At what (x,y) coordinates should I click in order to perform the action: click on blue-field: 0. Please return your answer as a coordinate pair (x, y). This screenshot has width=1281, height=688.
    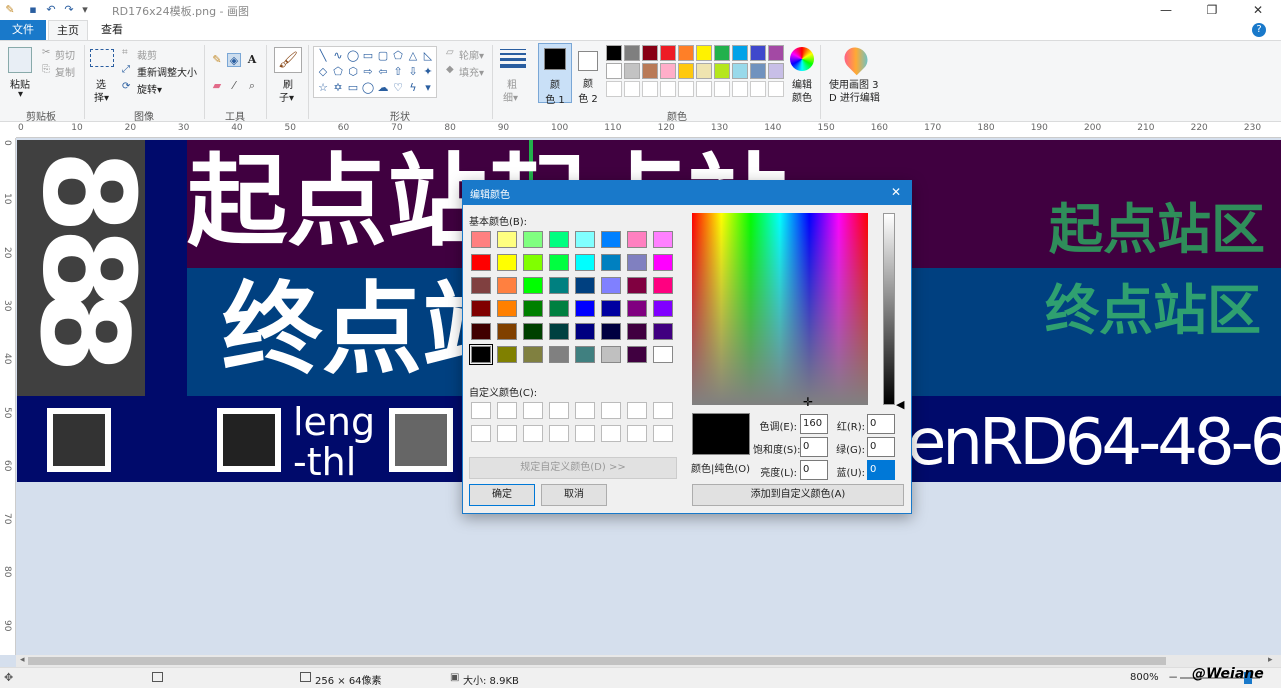
    Looking at the image, I should click on (881, 470).